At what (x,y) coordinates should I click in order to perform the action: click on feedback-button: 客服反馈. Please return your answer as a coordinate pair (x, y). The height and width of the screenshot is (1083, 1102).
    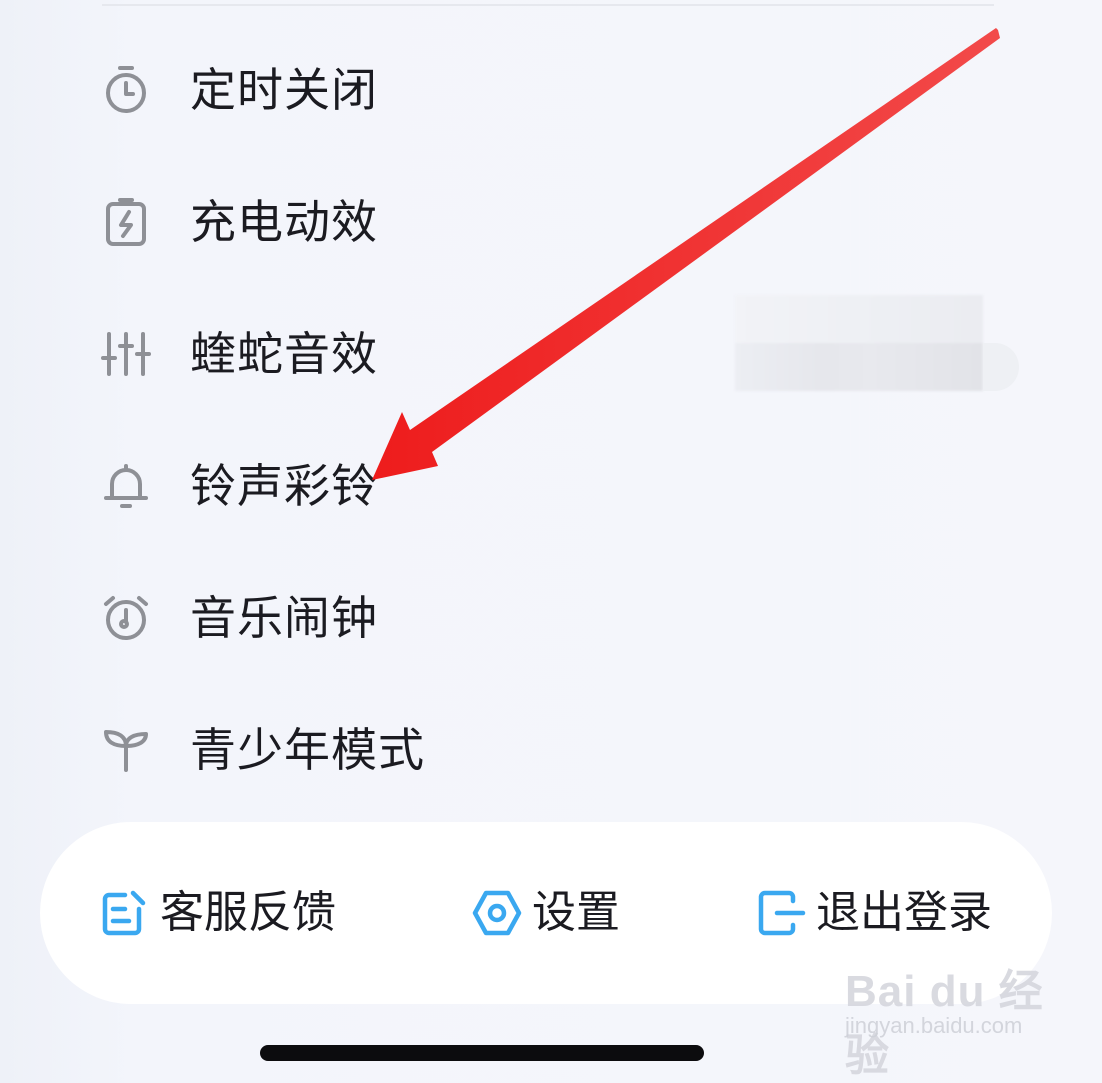
    Looking at the image, I should click on (217, 913).